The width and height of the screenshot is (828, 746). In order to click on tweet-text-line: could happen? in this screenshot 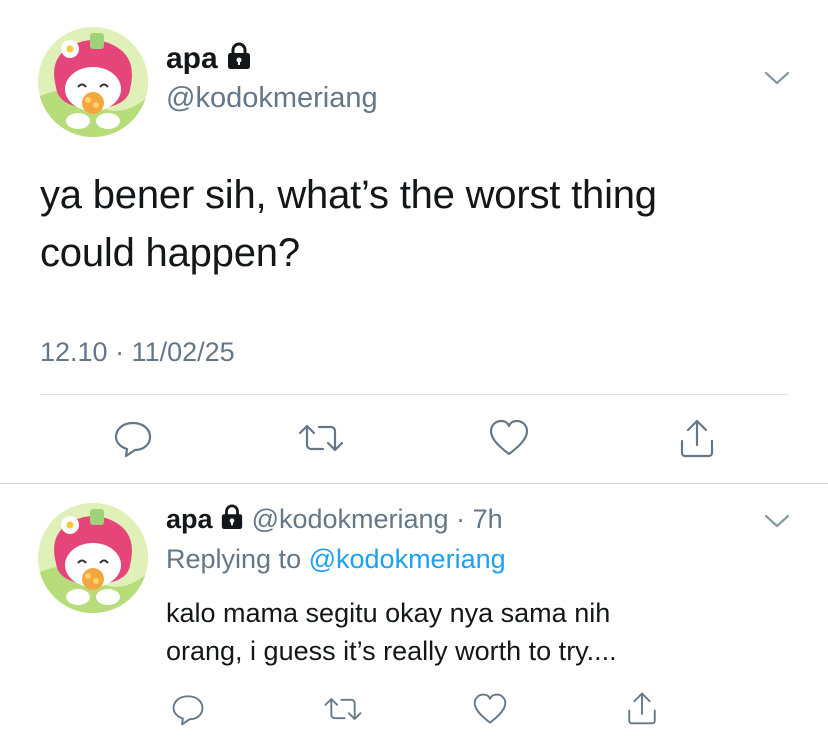, I will do `click(170, 253)`.